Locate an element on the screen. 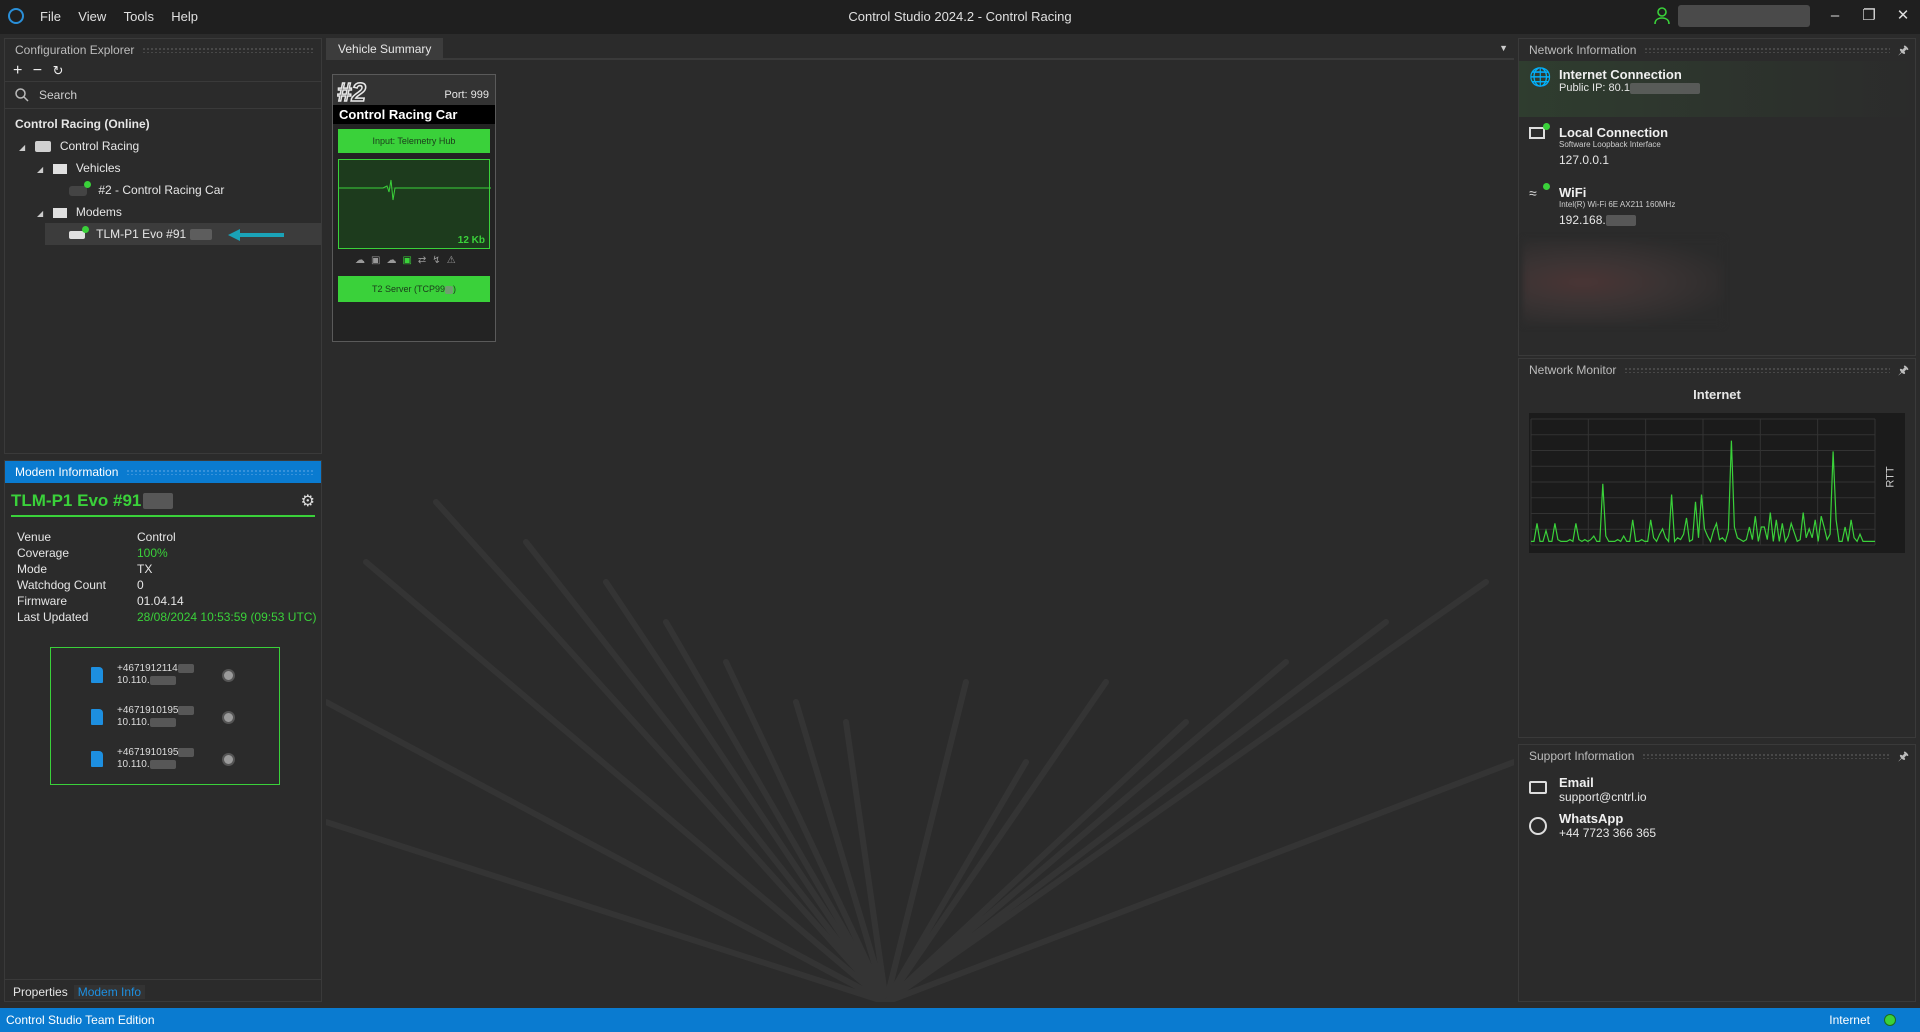  modem-field-key: Mode is located at coordinates (32, 569).